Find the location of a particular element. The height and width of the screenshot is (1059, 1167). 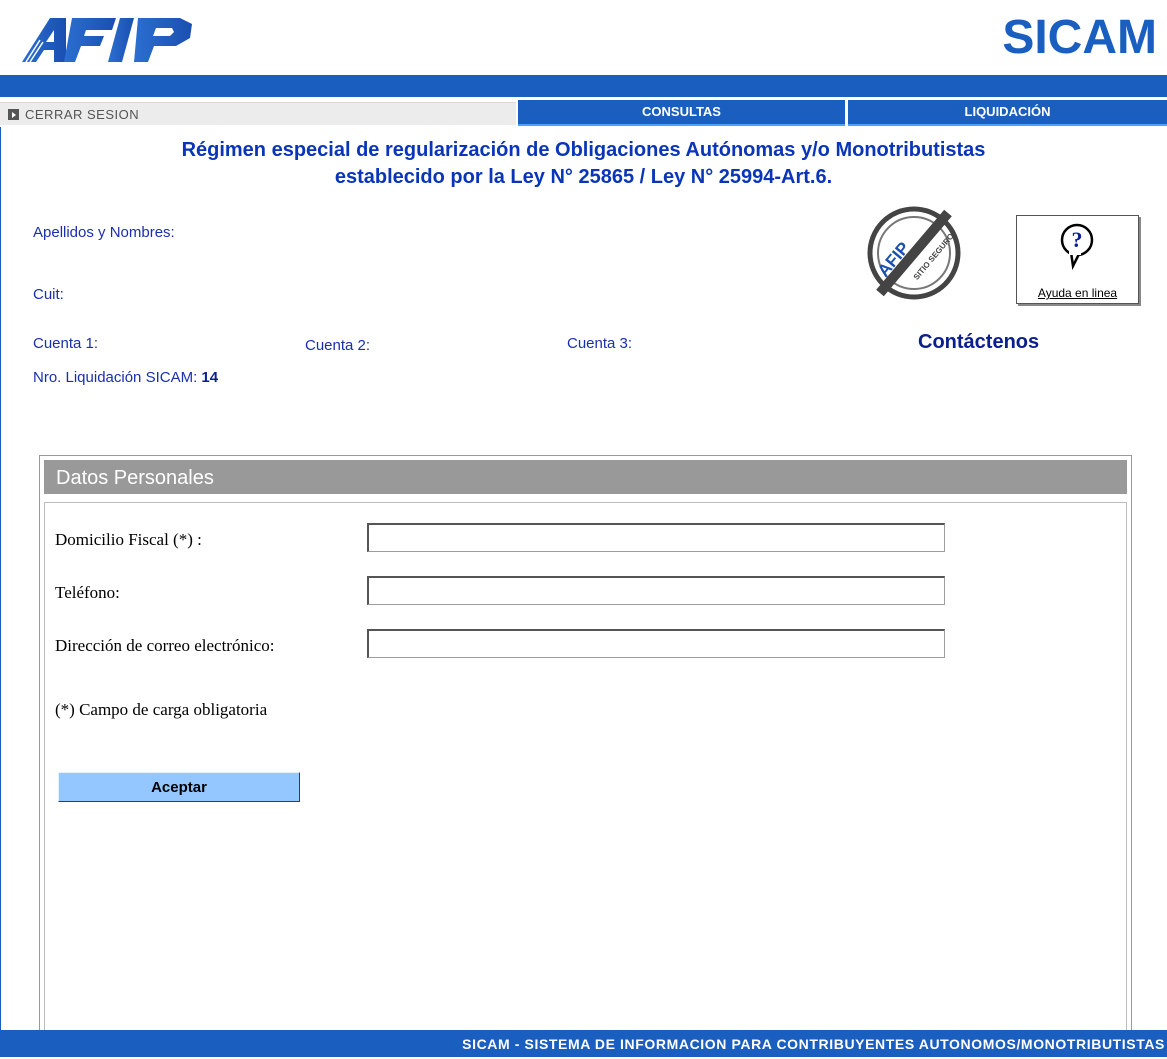

tab-consultas: CONSULTAS is located at coordinates (681, 113).